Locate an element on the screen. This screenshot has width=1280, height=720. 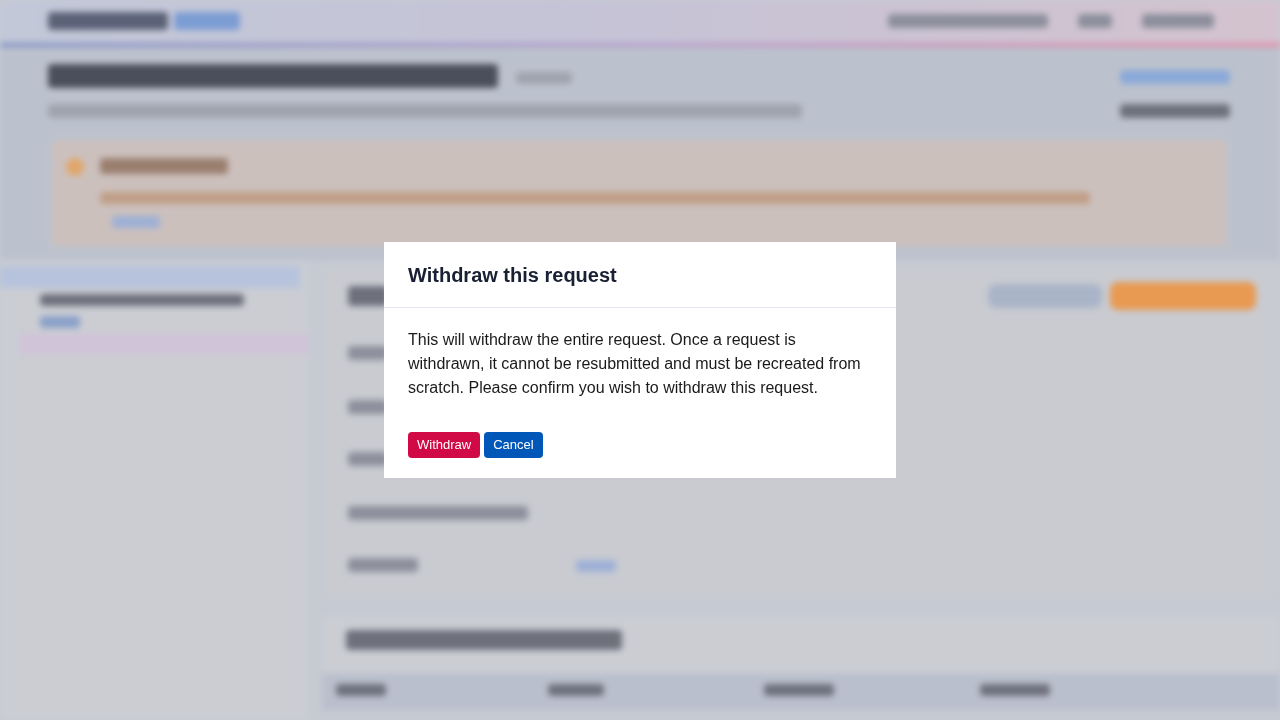
withdraw-button: Withdraw is located at coordinates (444, 445).